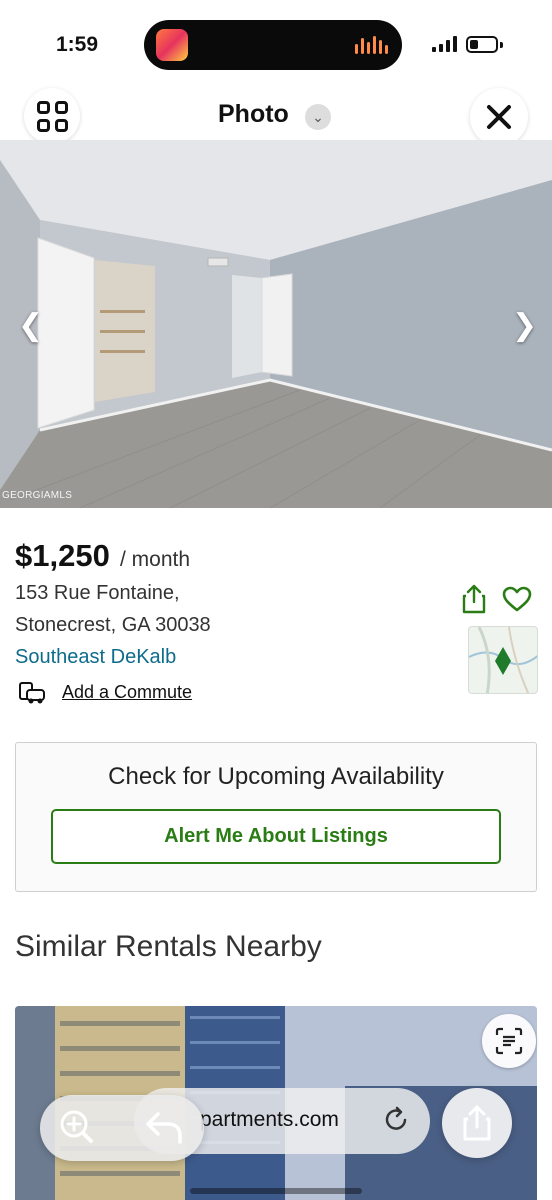 This screenshot has height=1200, width=552. I want to click on neighborhood-link: Southeast DeKalb, so click(95, 657).